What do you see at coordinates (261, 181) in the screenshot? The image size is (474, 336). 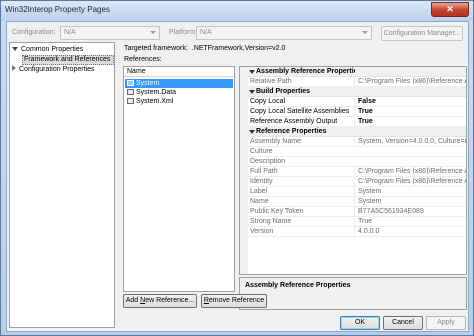 I see `property-name: Identity` at bounding box center [261, 181].